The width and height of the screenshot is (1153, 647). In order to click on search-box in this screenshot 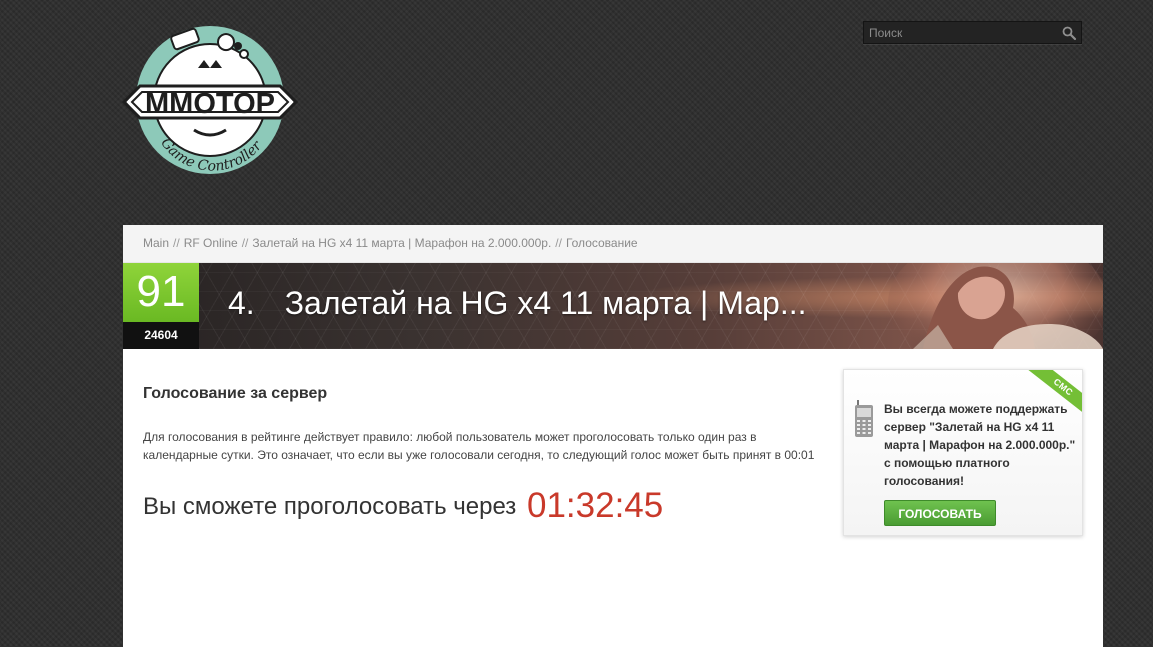, I will do `click(972, 32)`.